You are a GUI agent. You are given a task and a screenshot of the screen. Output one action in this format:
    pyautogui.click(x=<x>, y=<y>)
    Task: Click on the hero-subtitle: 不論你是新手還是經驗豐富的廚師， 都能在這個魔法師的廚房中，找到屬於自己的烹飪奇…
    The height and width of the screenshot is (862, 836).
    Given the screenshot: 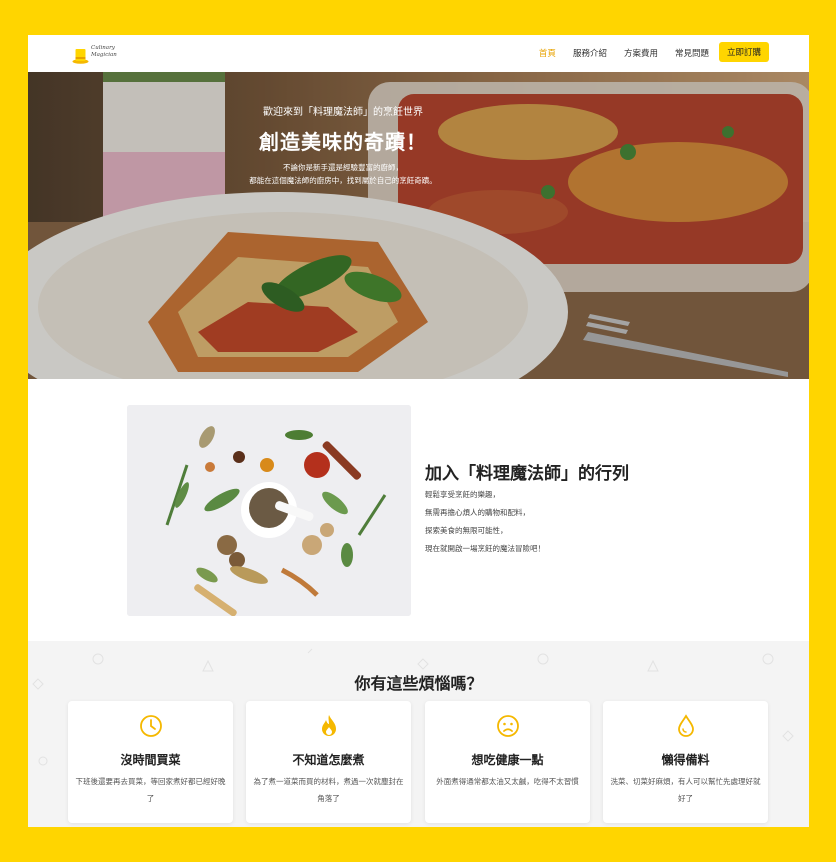 What is the action you would take?
    pyautogui.click(x=343, y=174)
    